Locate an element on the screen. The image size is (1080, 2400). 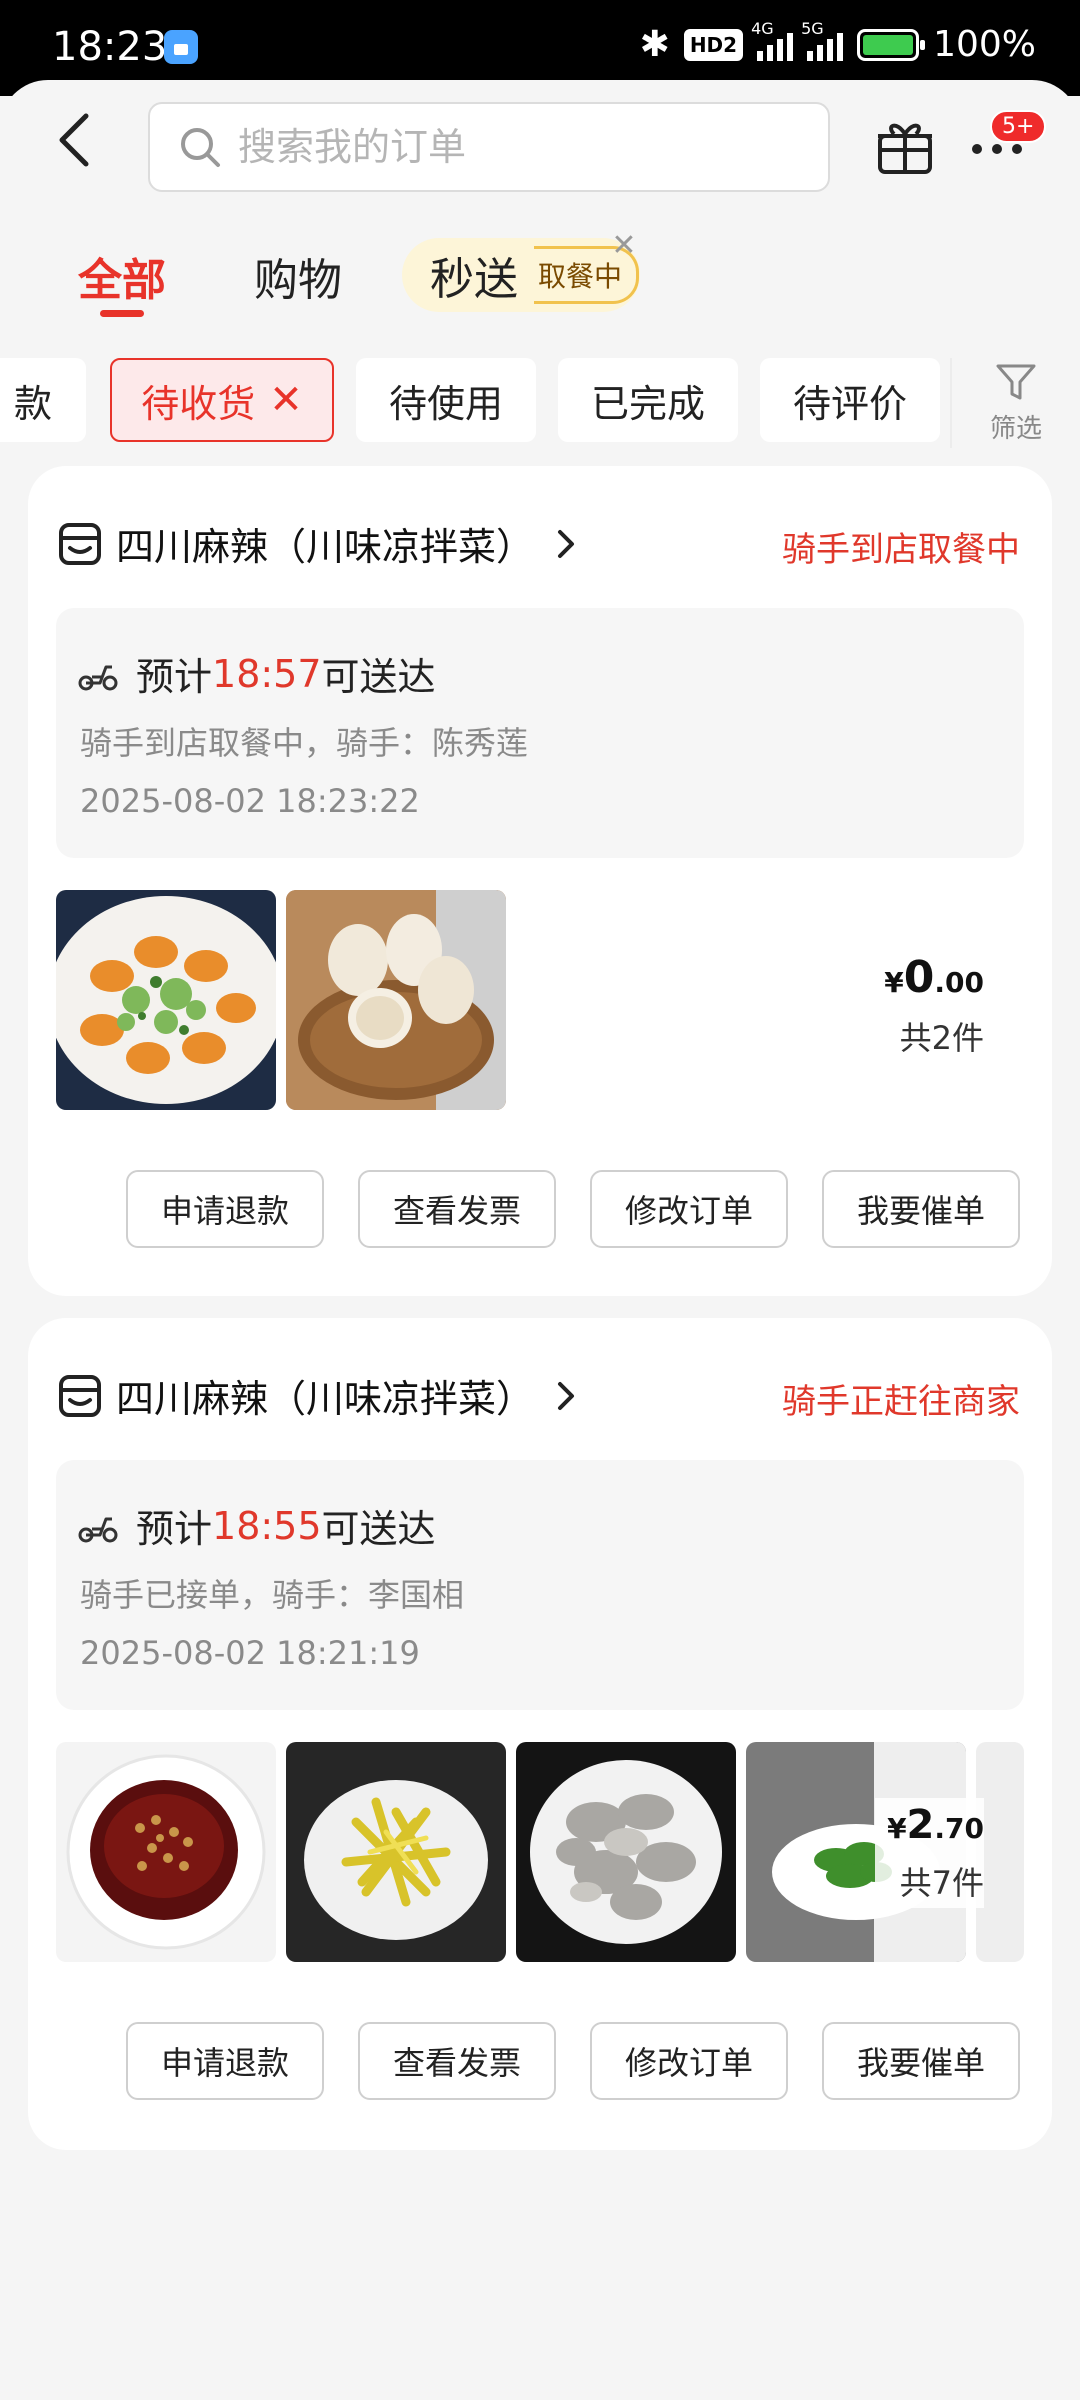
chip-refund-partial: 款 is located at coordinates (43, 400).